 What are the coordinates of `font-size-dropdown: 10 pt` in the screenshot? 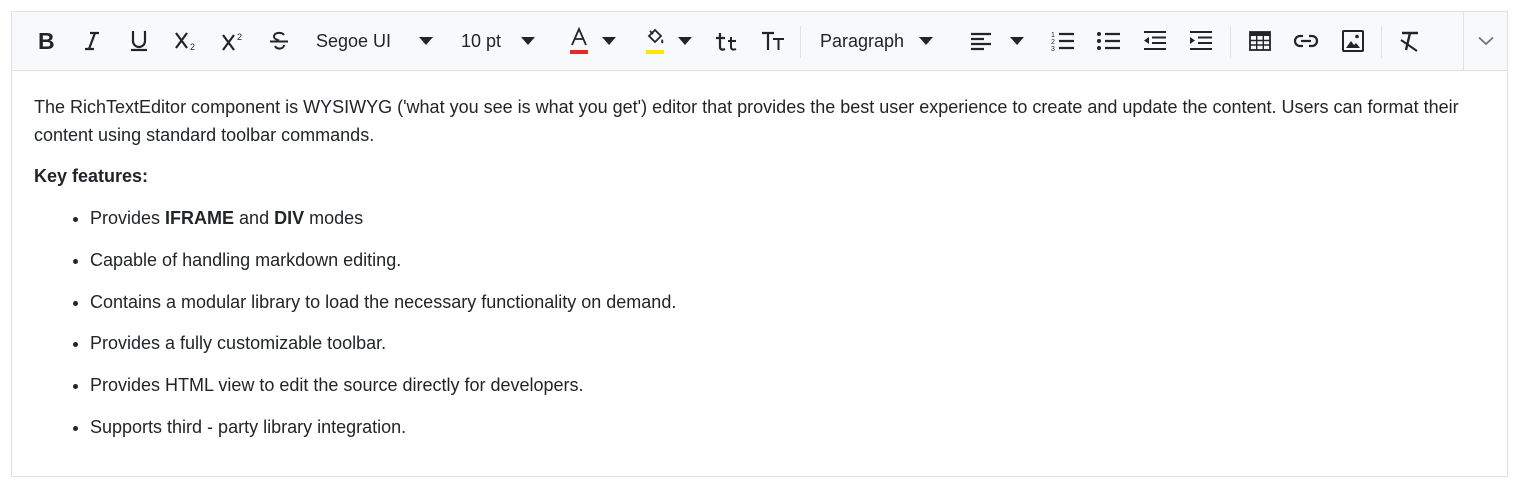 It's located at (506, 41).